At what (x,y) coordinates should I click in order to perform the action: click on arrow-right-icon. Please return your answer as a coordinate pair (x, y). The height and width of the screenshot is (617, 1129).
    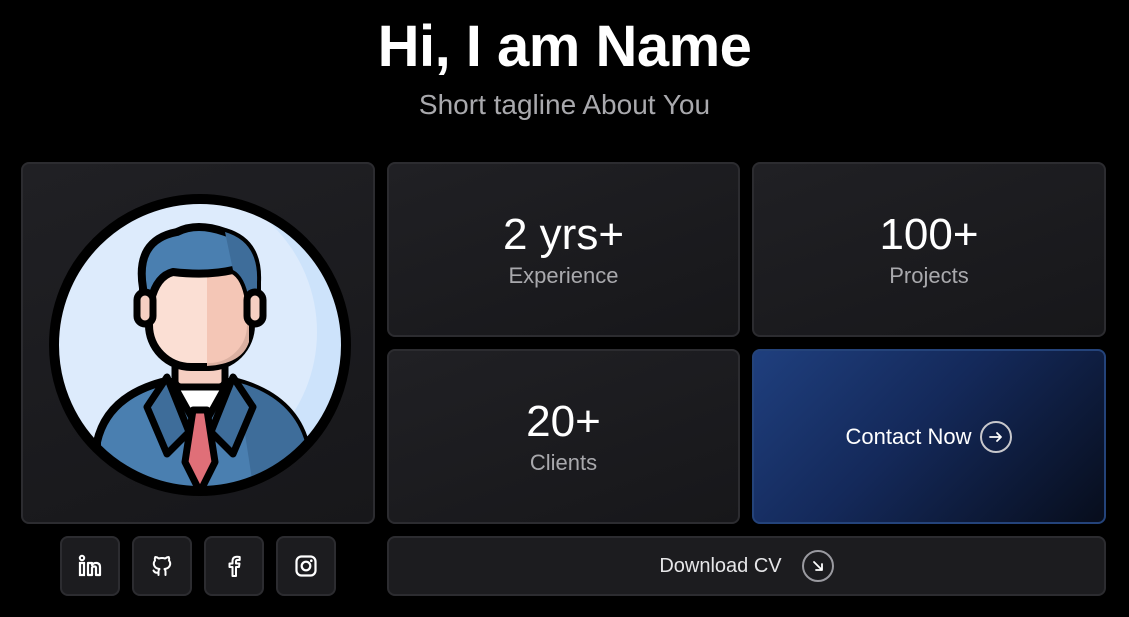
    Looking at the image, I should click on (996, 436).